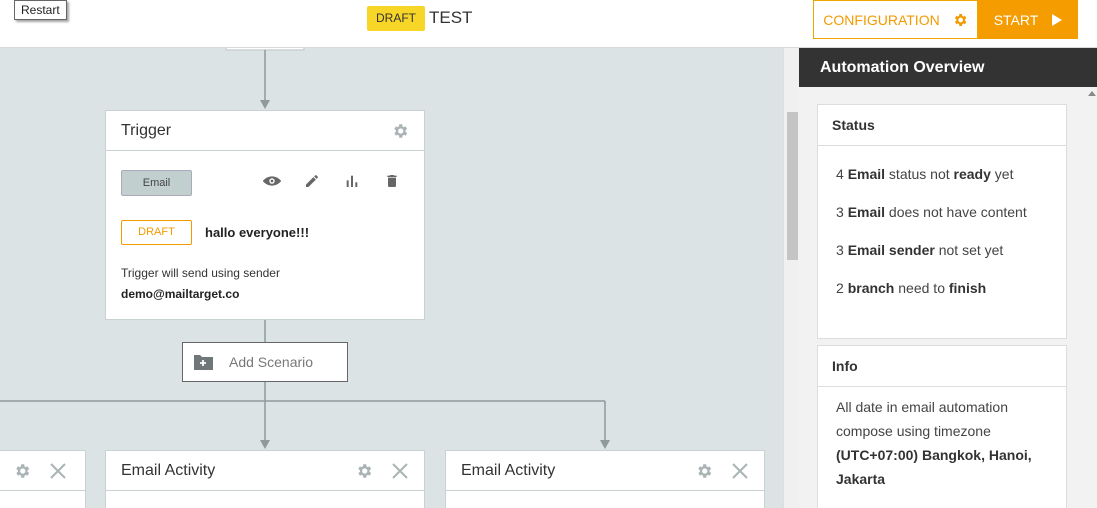  I want to click on top-bar: DRAFT TEST CONFIGURATION START, so click(548, 24).